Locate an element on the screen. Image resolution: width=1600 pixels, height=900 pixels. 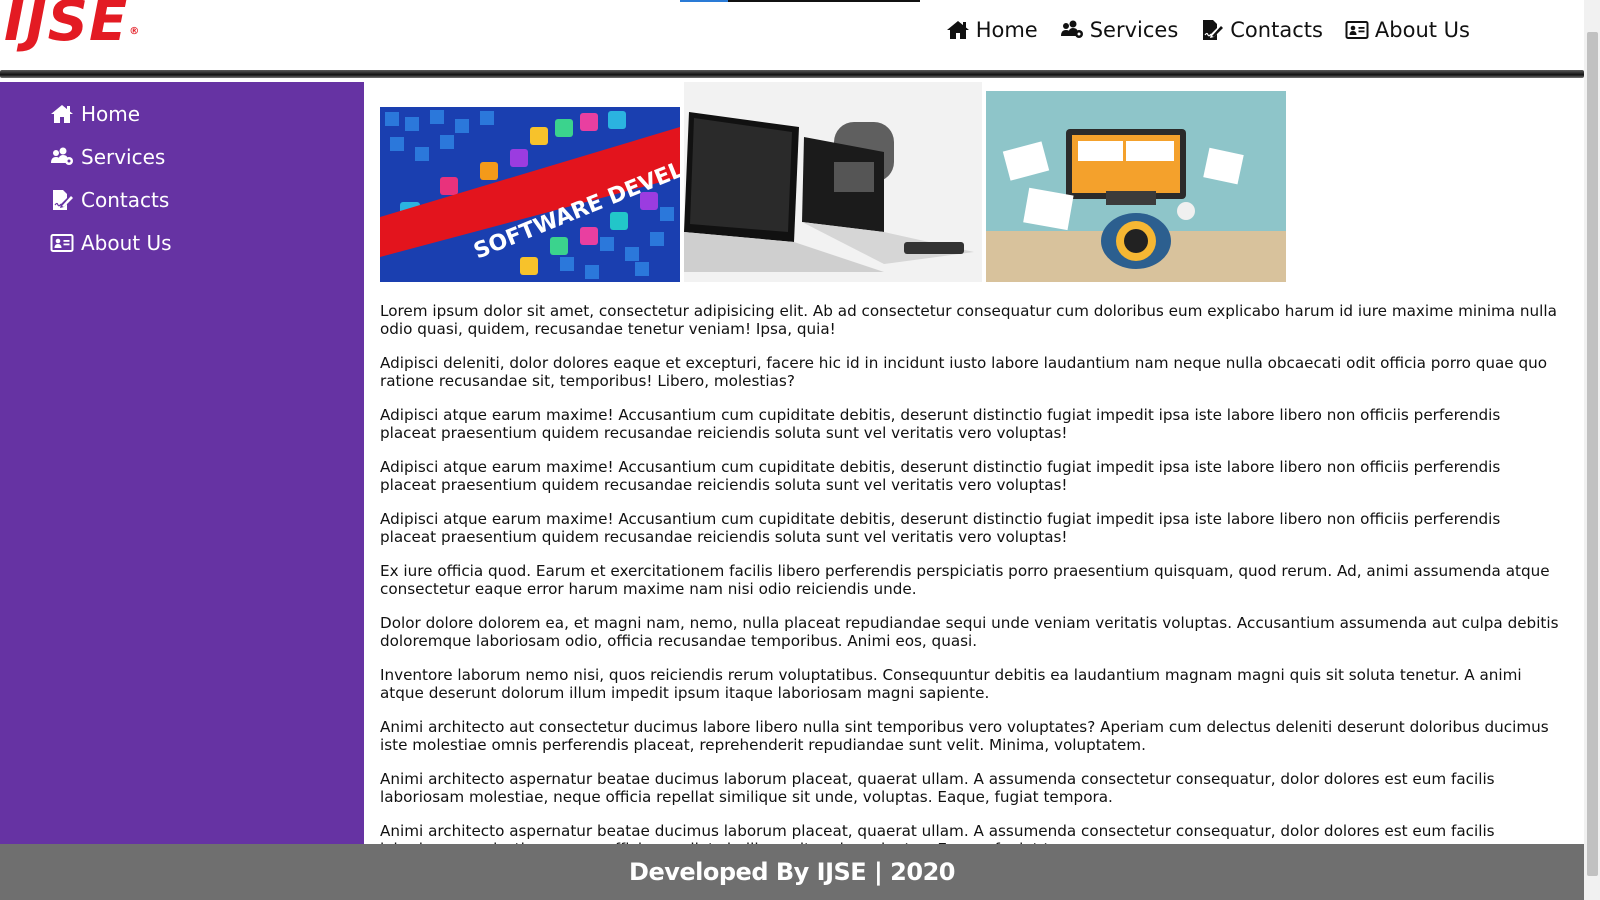
sidebar-item-about: About Us is located at coordinates (182, 242).